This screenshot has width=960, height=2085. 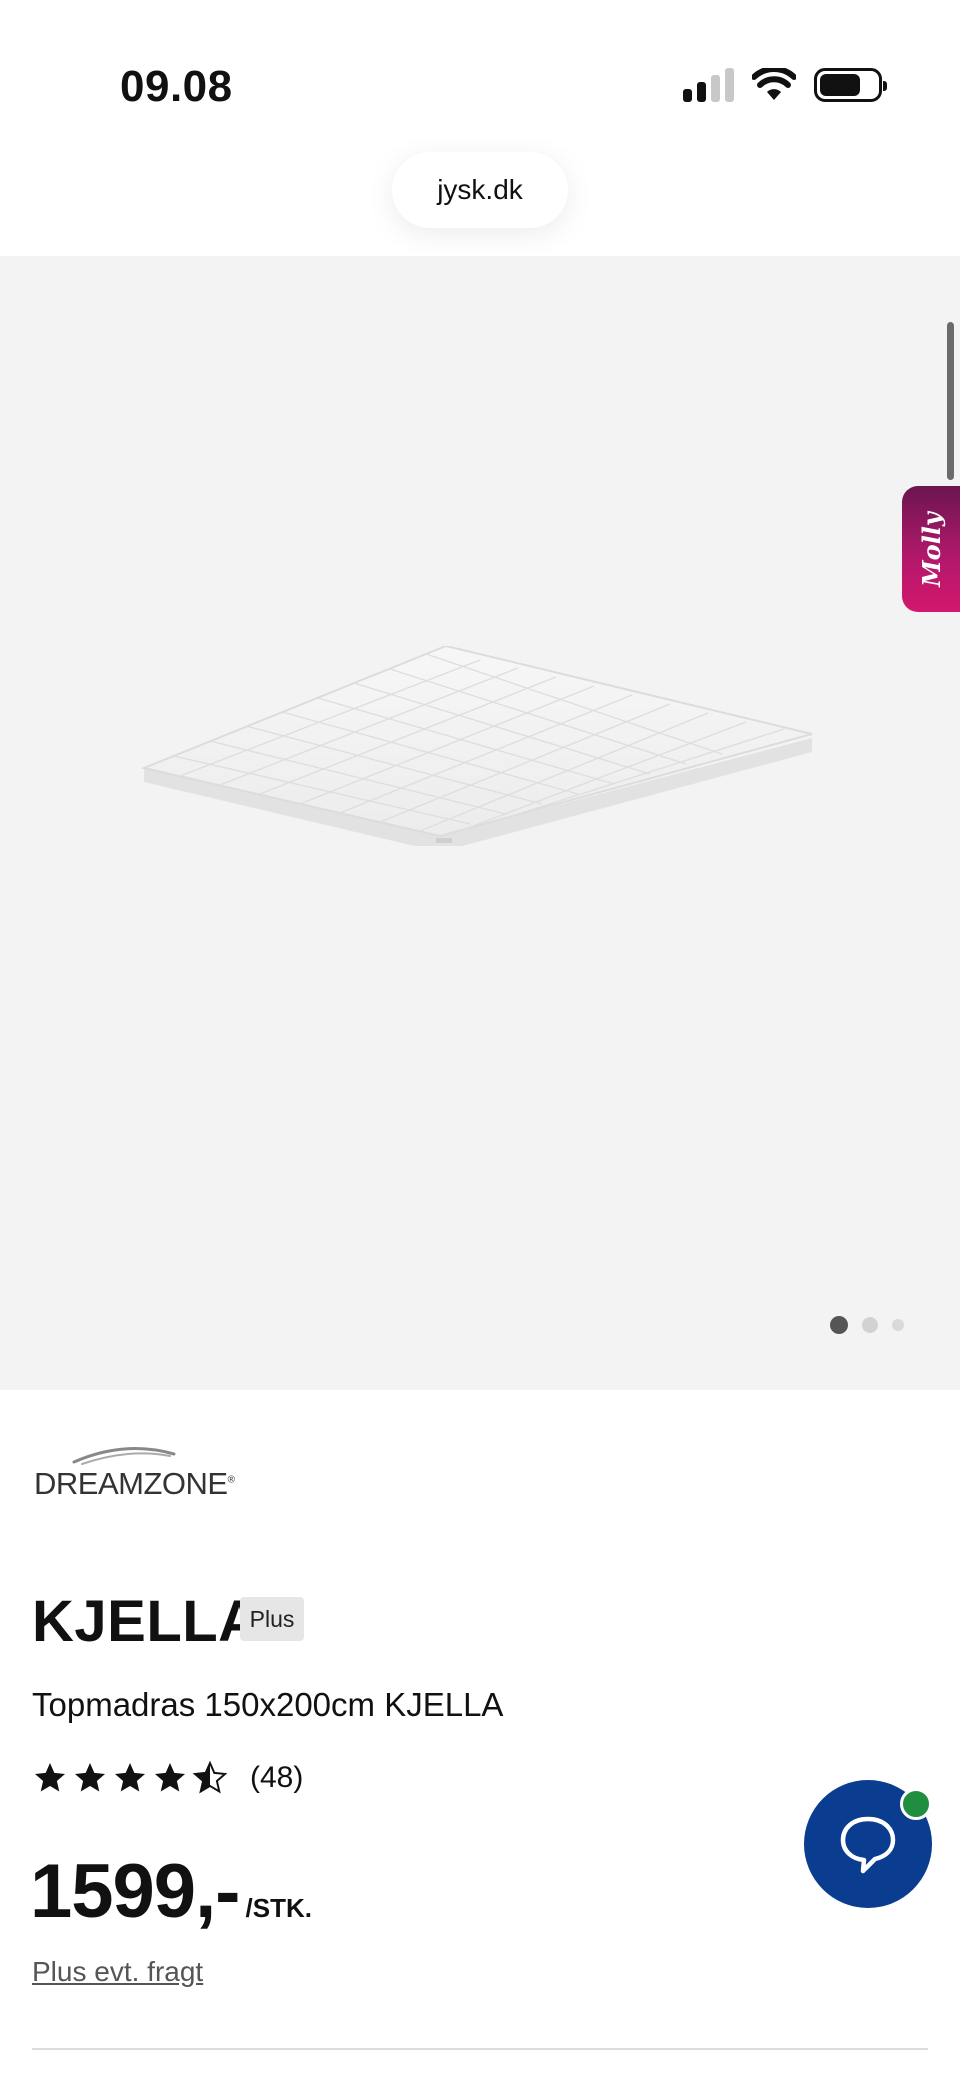 I want to click on pagination-dot-active, so click(x=839, y=1325).